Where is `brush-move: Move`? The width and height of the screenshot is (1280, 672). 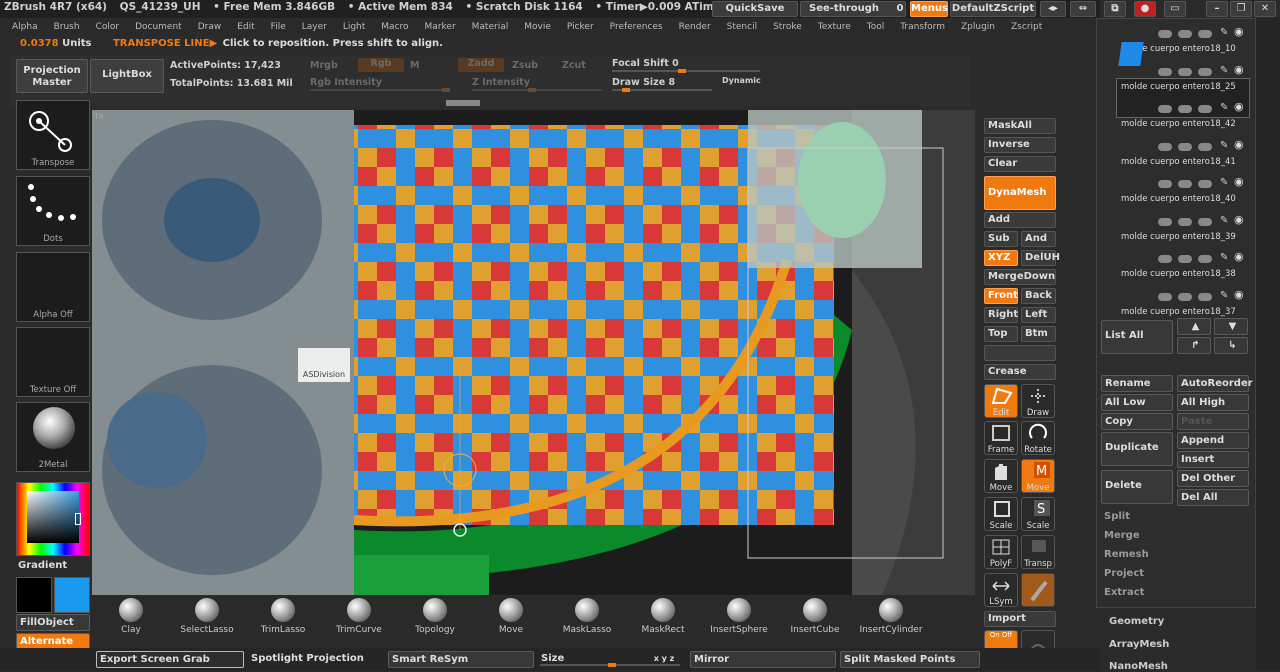
brush-move: Move is located at coordinates (511, 617).